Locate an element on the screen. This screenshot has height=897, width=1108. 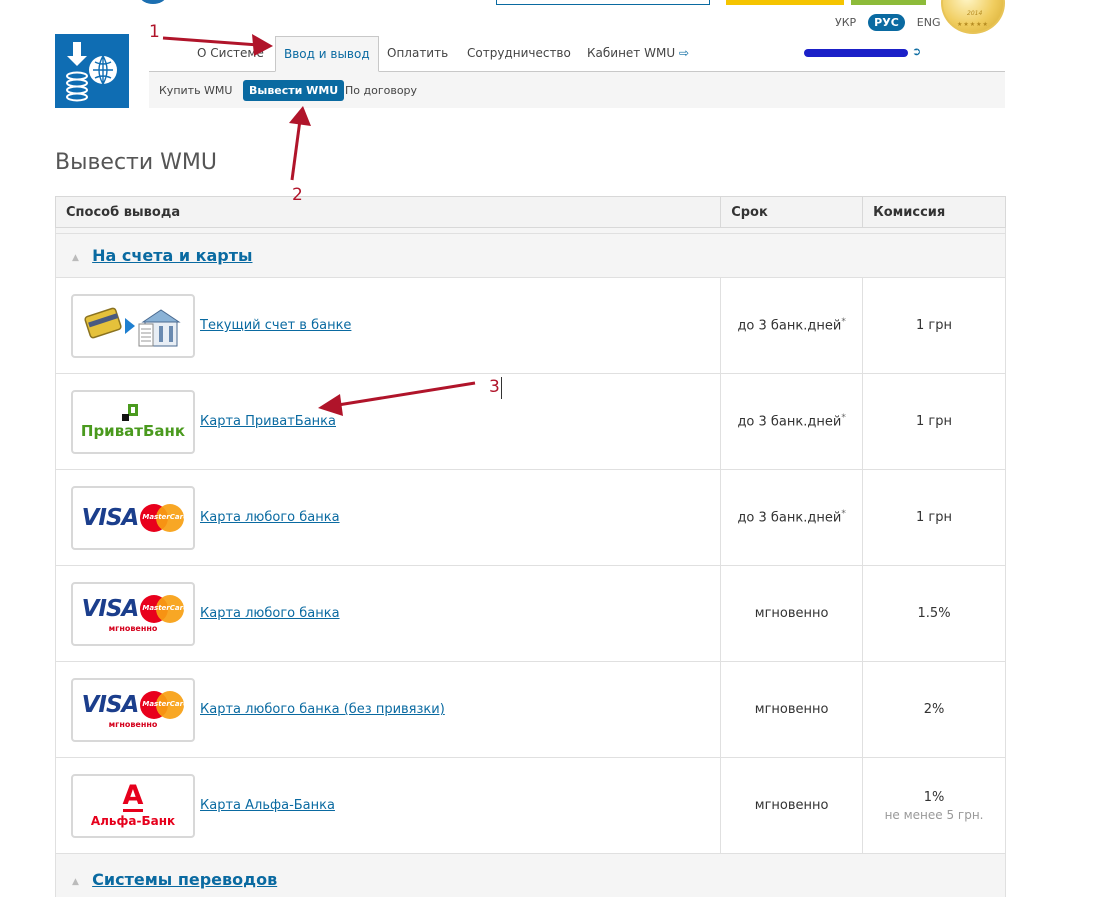
annotation-step-1: 1 is located at coordinates (154, 32).